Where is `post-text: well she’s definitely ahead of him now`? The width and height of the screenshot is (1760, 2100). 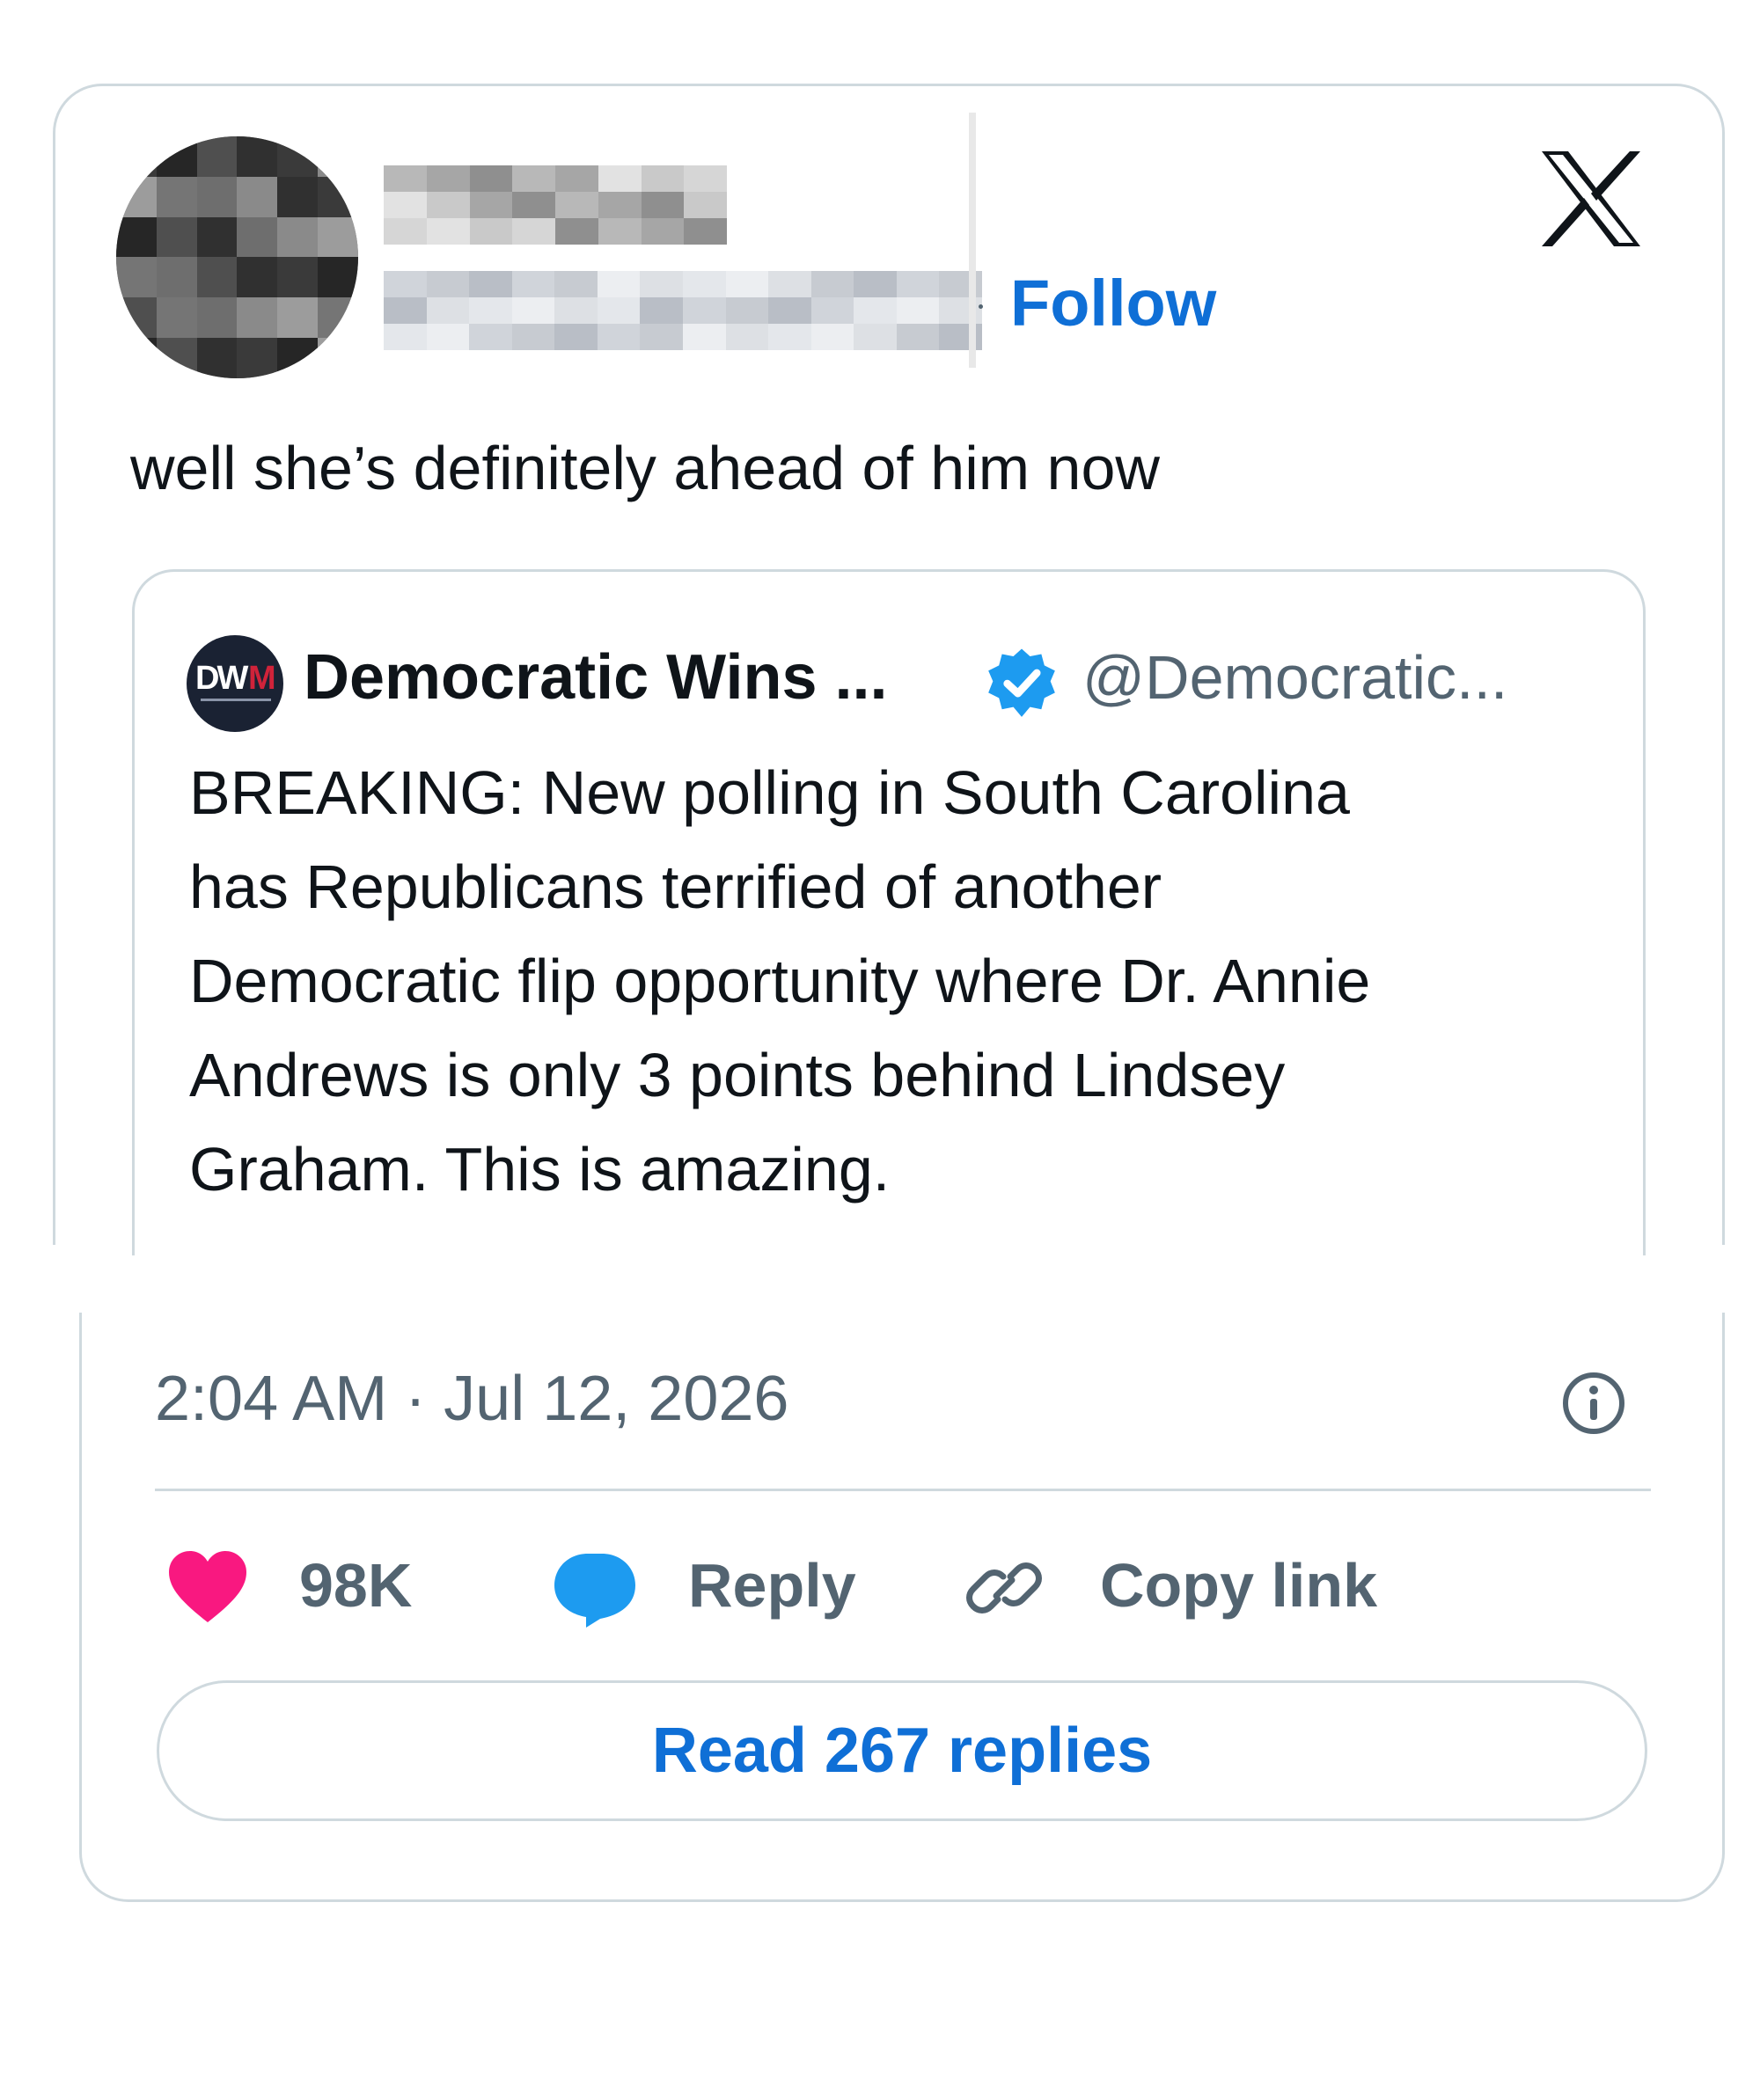 post-text: well she’s definitely ahead of him now is located at coordinates (645, 468).